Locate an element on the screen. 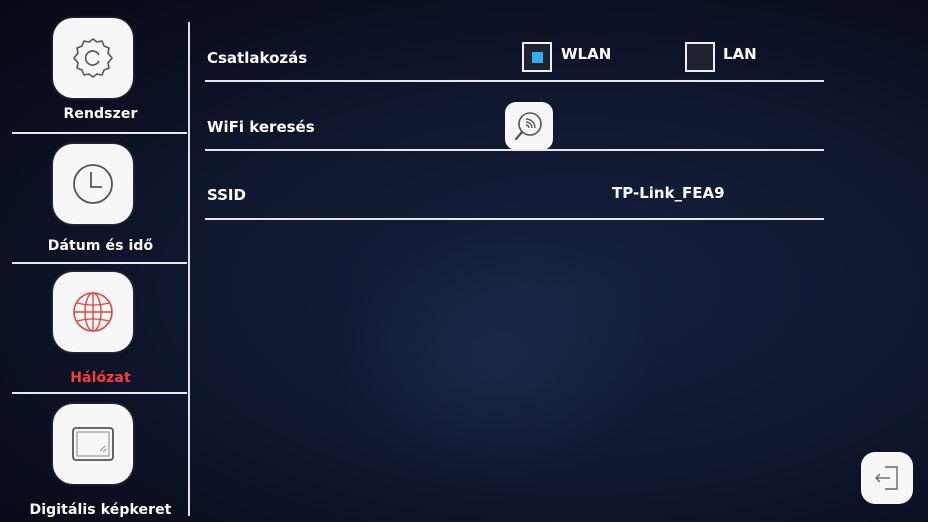 This screenshot has height=522, width=928. sidebar-item-digitalis-kepkeret: Digitális képkeret is located at coordinates (100, 459).